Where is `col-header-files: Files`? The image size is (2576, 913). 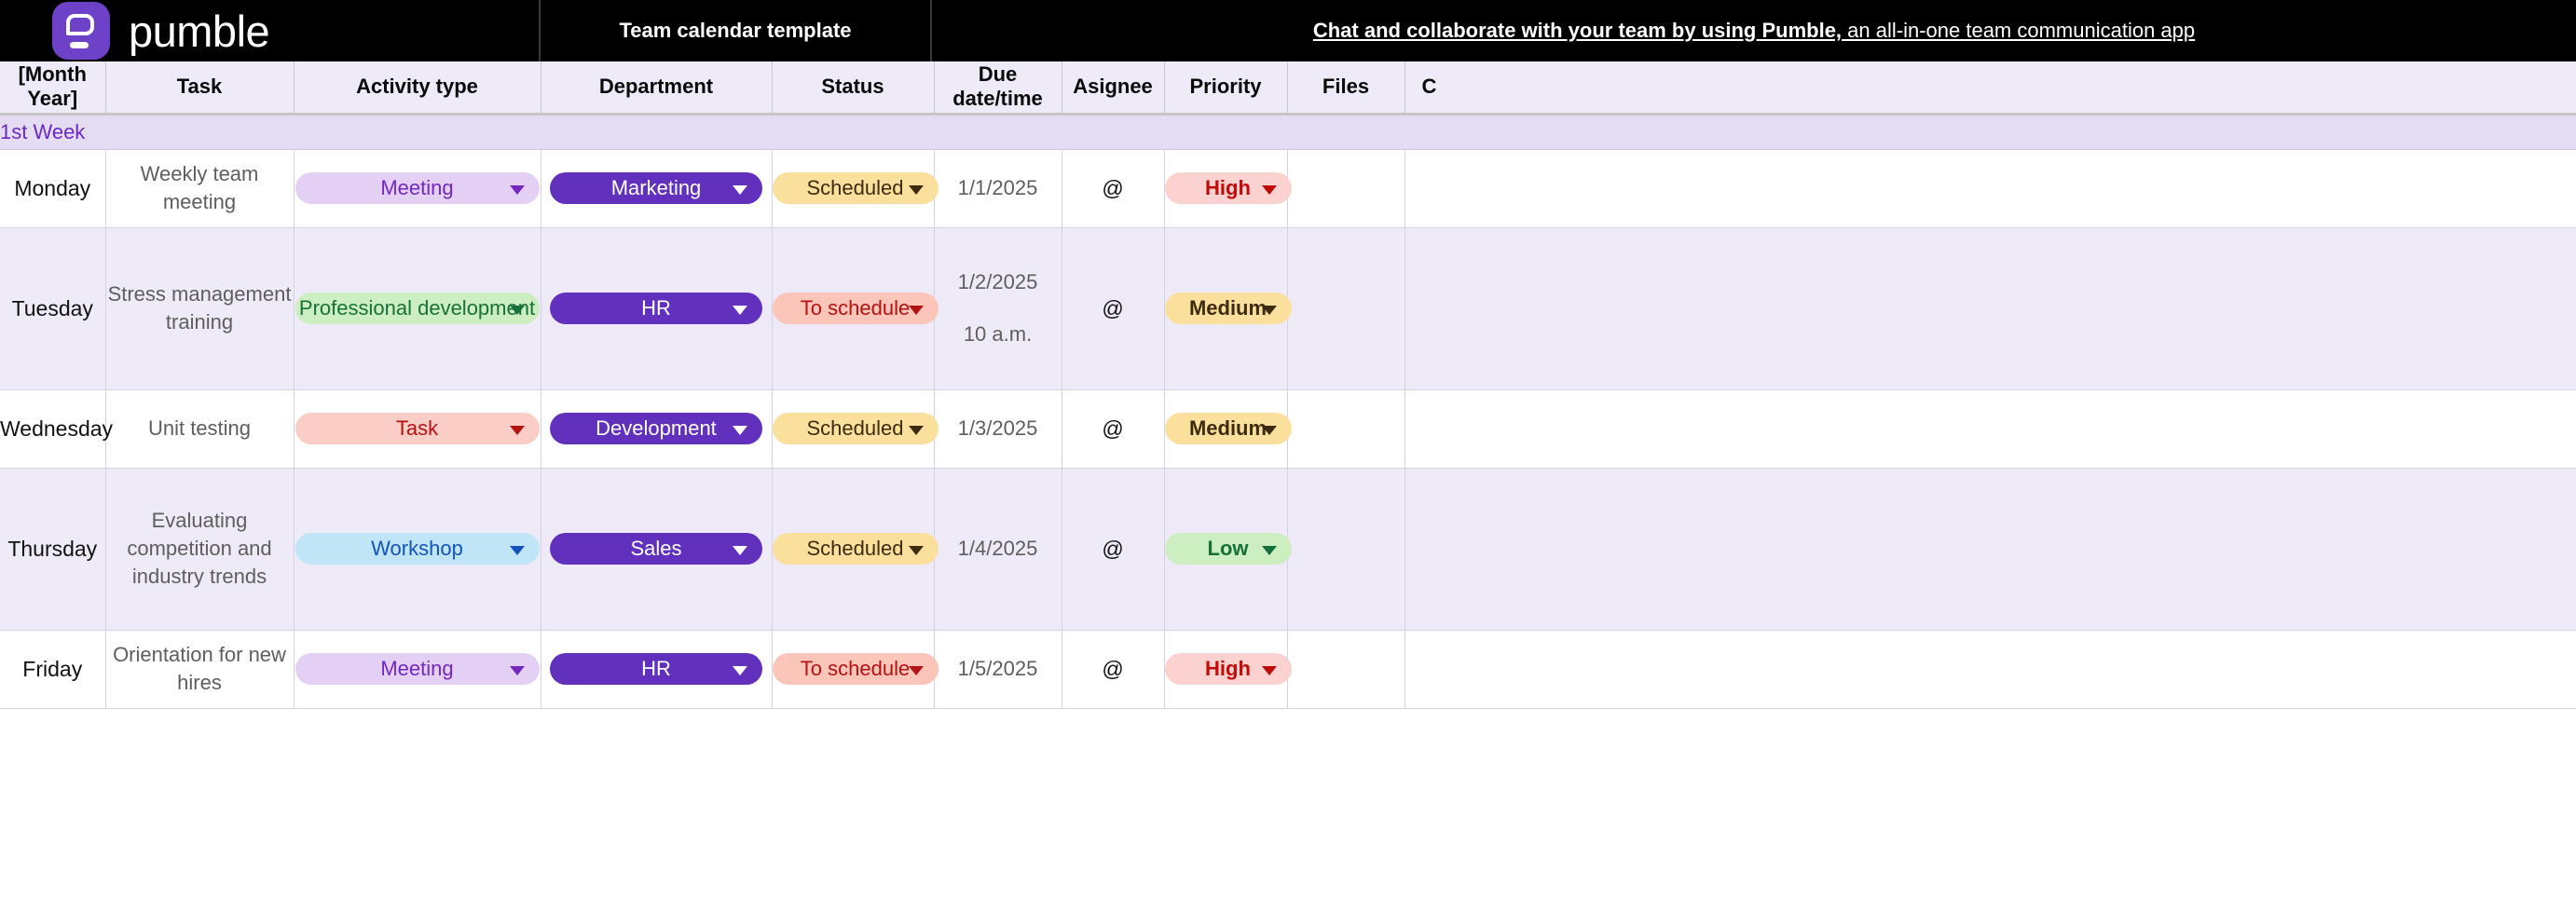 col-header-files: Files is located at coordinates (1346, 88).